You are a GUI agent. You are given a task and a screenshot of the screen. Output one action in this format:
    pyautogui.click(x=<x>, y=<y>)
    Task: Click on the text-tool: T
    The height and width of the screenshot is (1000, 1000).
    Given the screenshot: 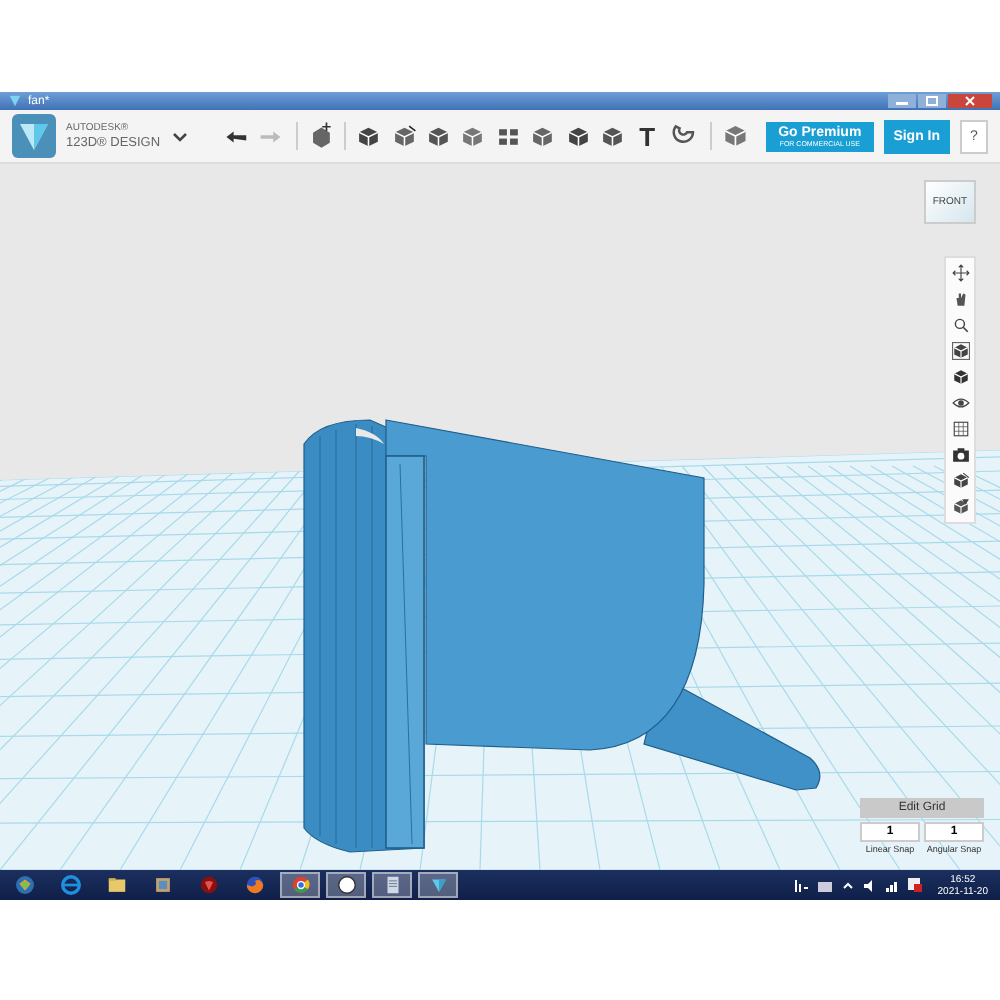 What is the action you would take?
    pyautogui.click(x=647, y=136)
    